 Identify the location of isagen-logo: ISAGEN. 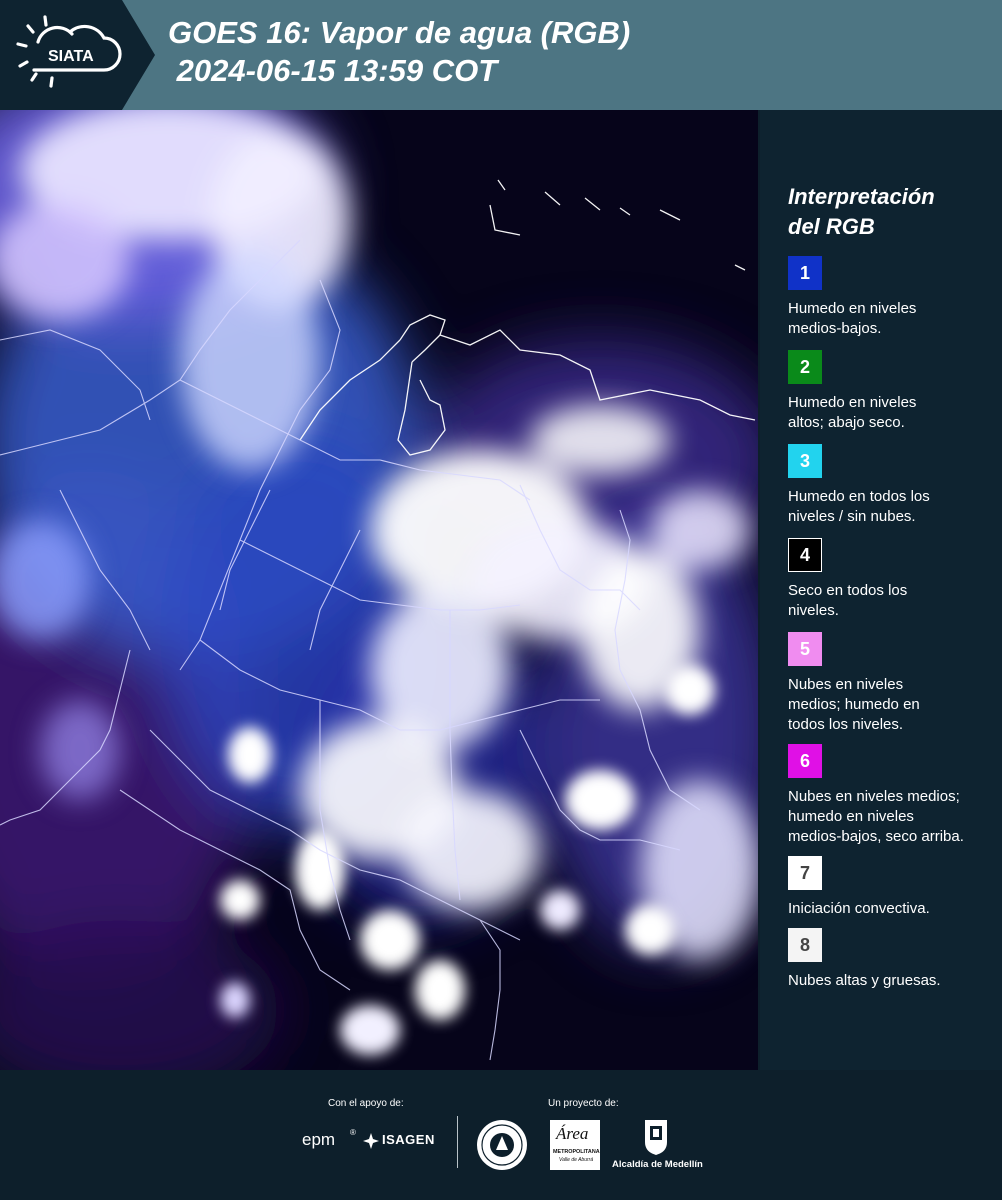
(402, 1142).